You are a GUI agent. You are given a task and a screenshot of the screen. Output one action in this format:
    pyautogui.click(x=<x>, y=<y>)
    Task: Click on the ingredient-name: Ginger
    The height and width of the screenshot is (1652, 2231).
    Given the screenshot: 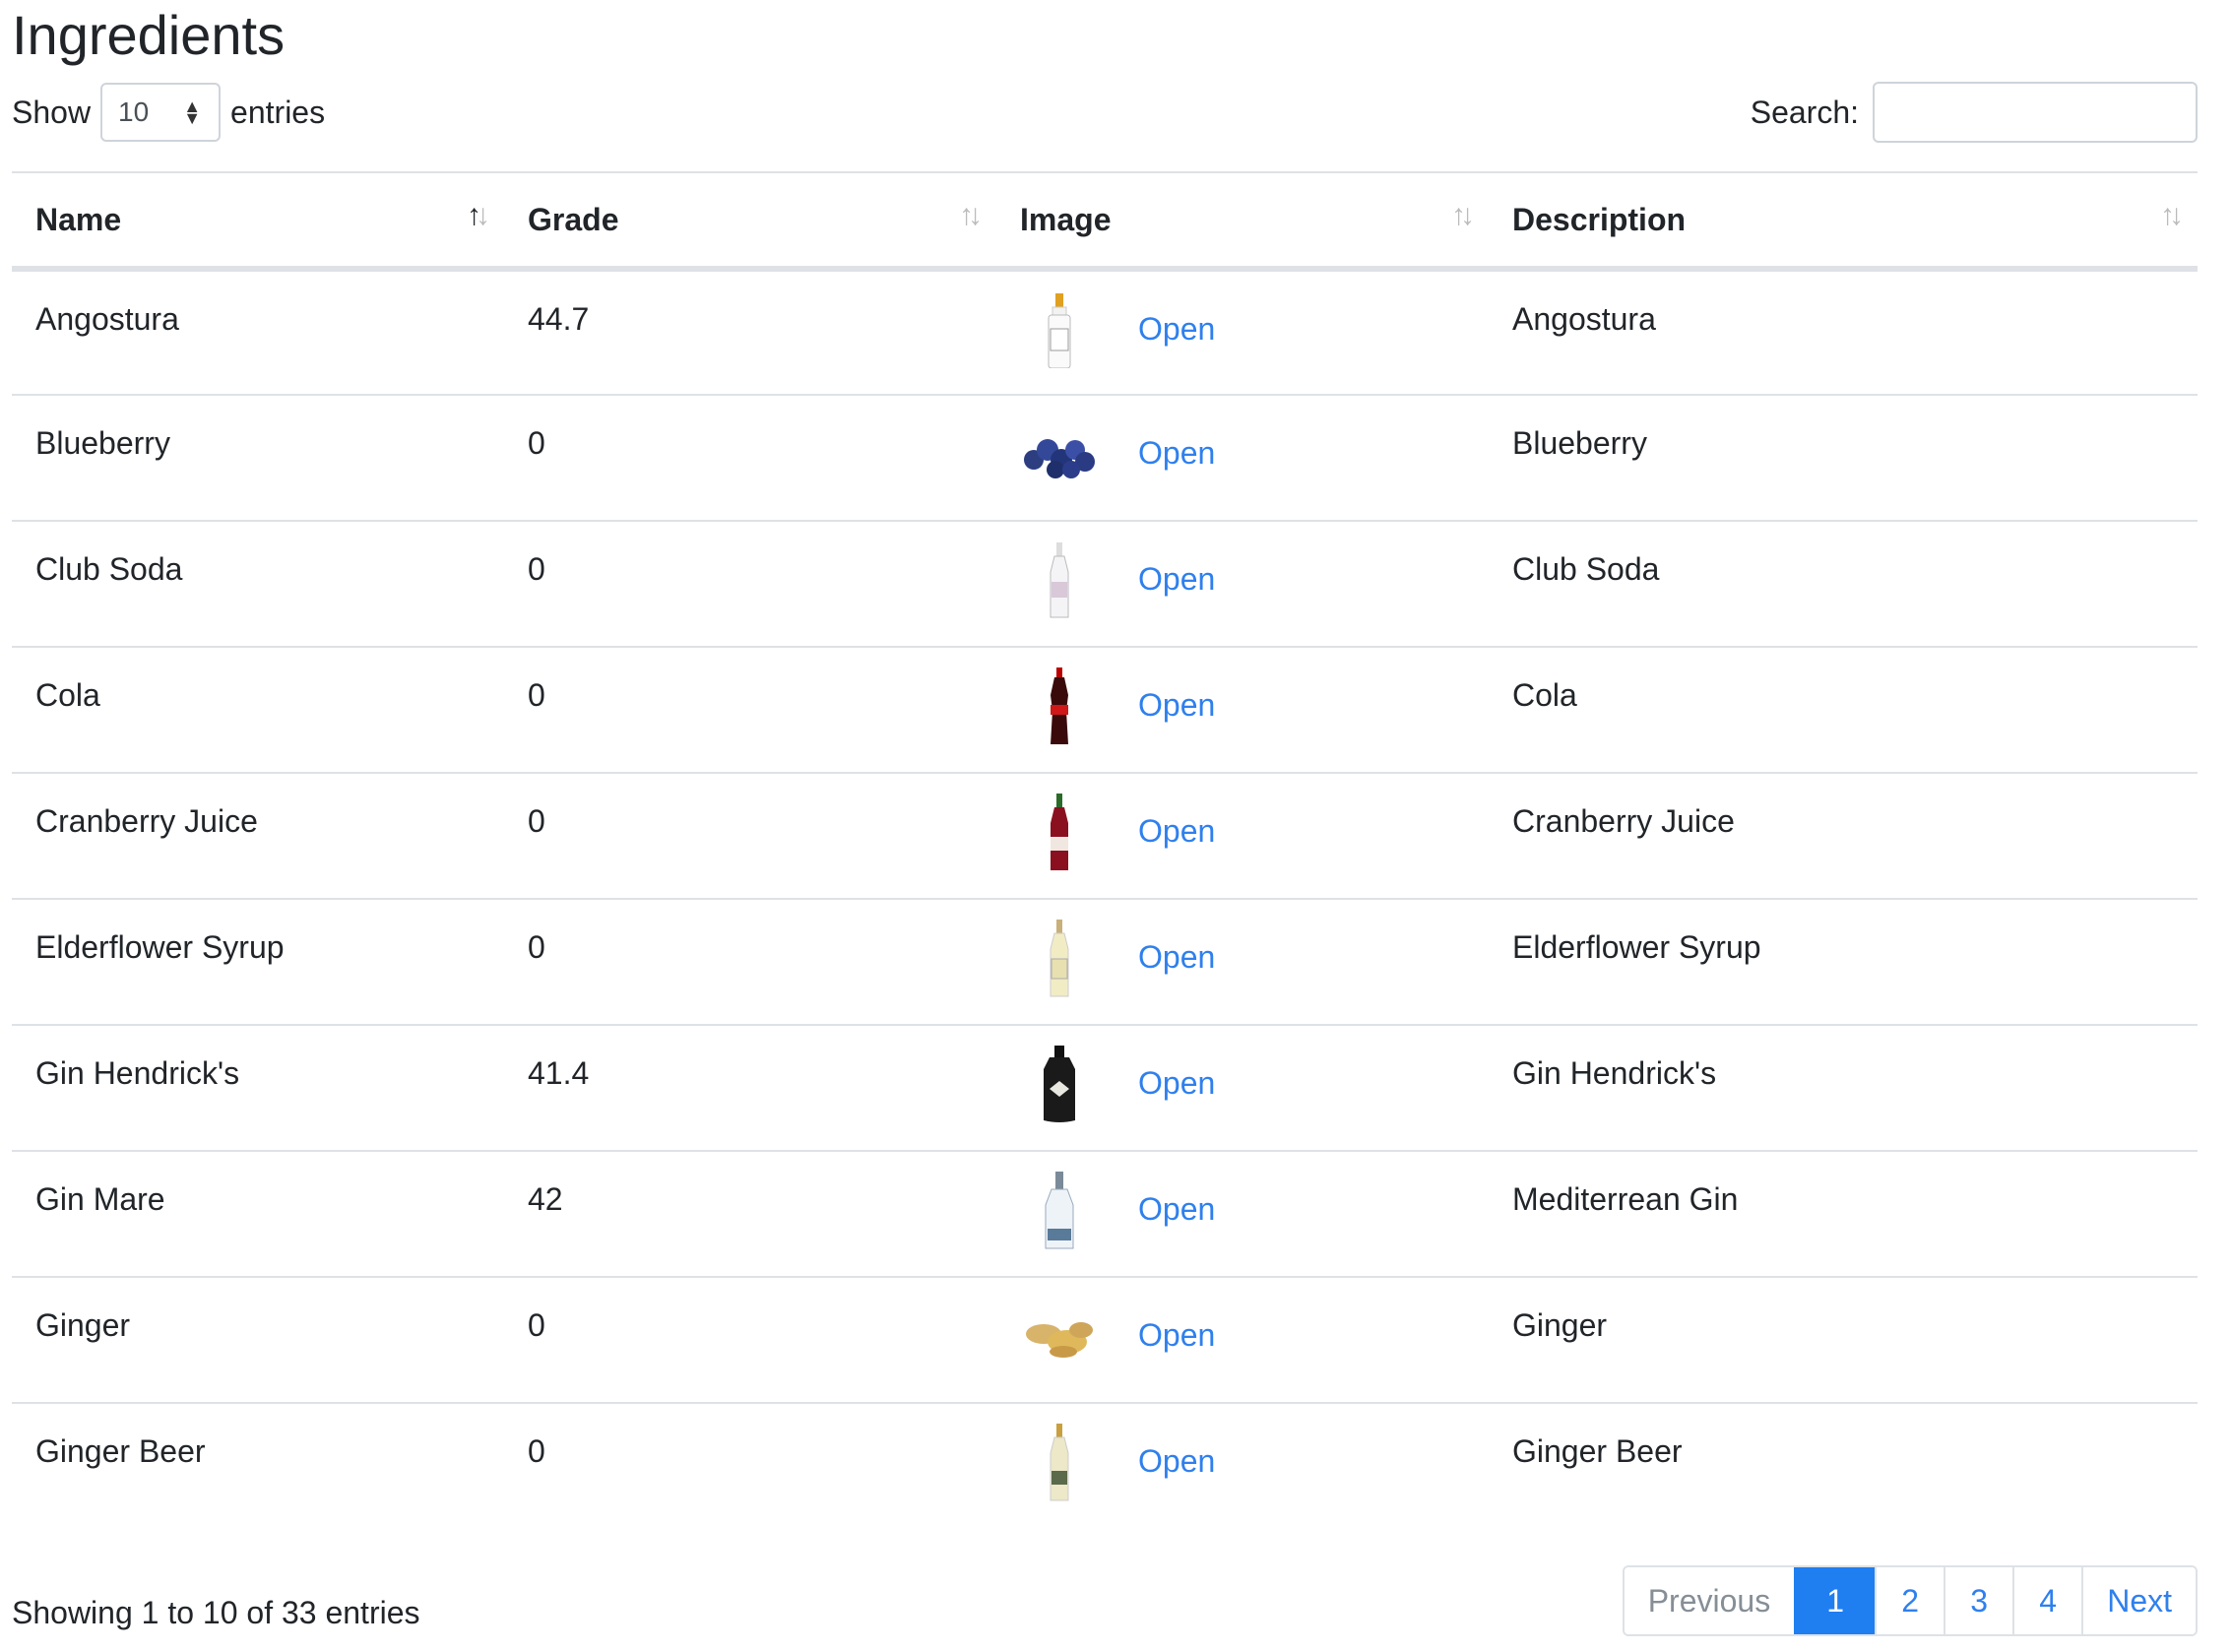 What is the action you would take?
    pyautogui.click(x=83, y=1325)
    